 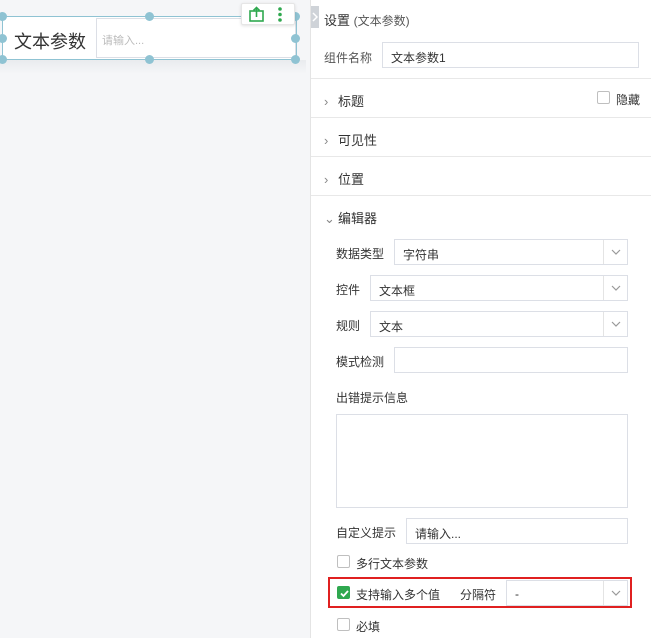 I want to click on required-label: 必填, so click(x=368, y=627).